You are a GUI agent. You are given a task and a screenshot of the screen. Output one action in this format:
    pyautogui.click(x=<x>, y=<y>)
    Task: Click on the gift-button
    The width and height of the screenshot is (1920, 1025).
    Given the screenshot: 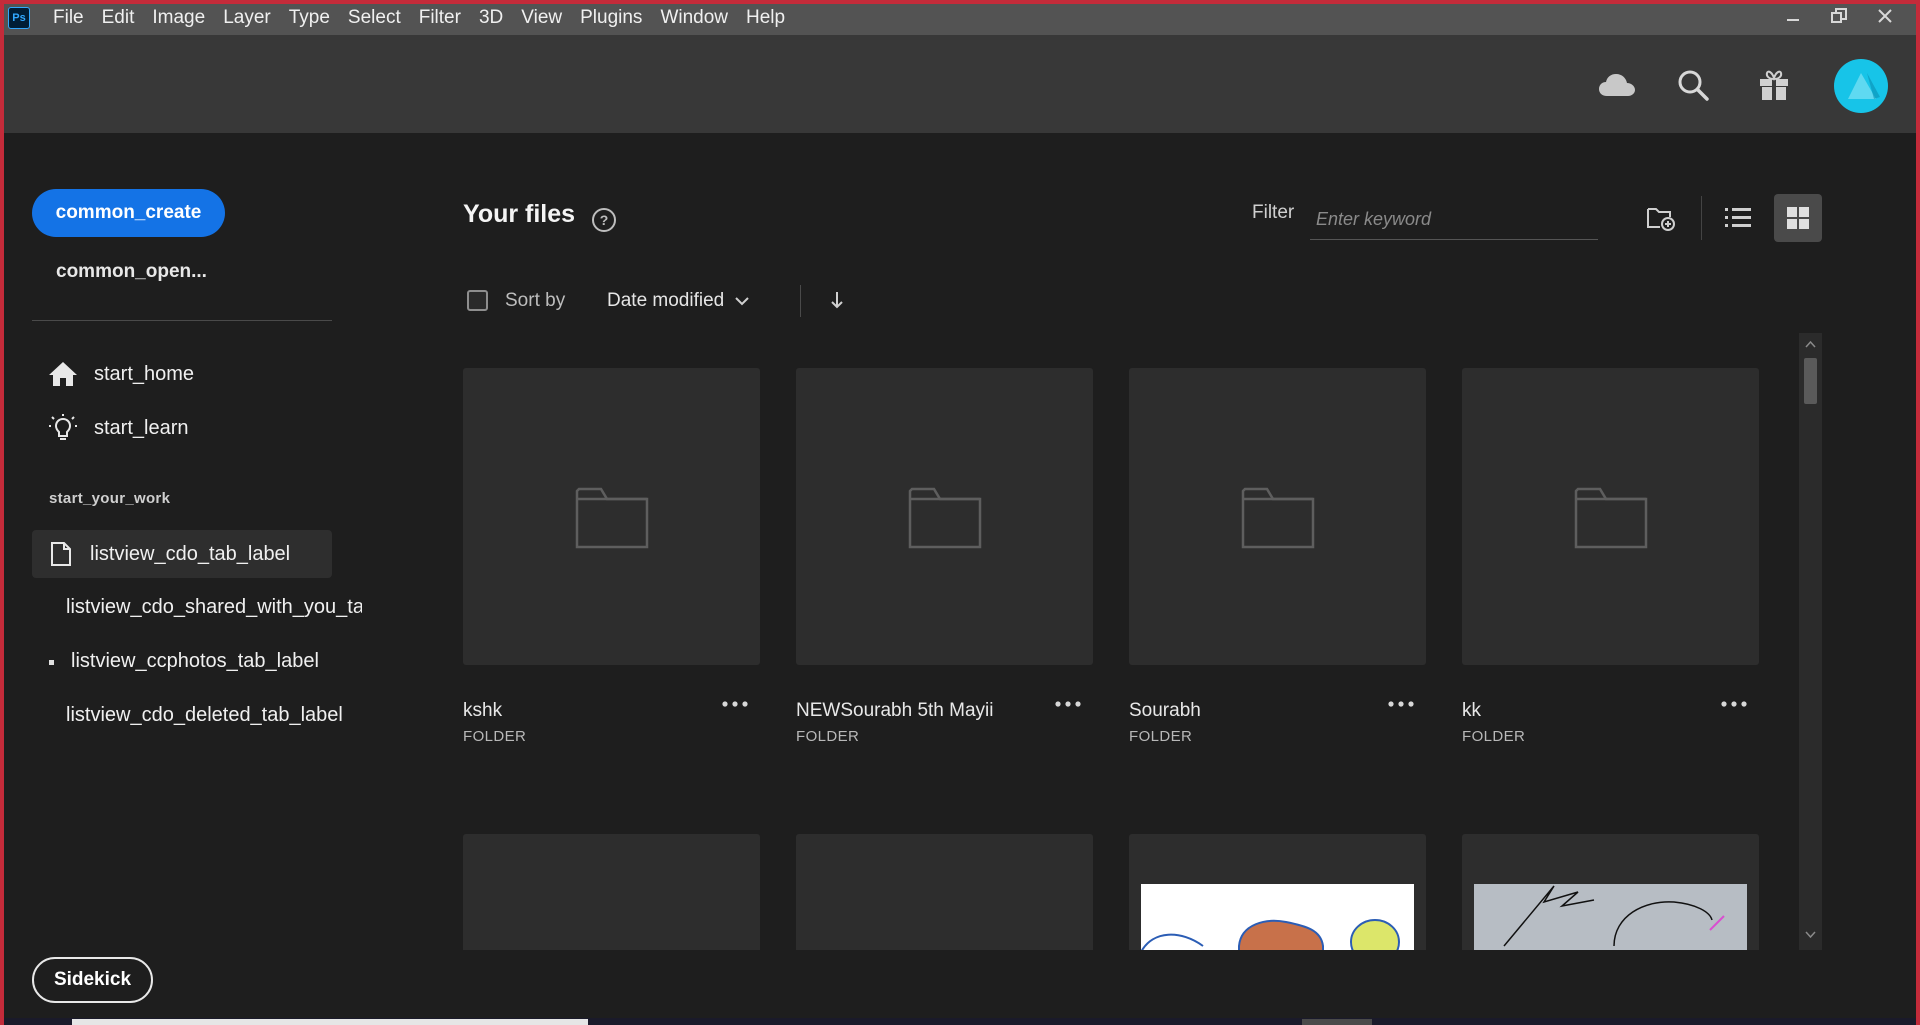 What is the action you would take?
    pyautogui.click(x=1774, y=85)
    